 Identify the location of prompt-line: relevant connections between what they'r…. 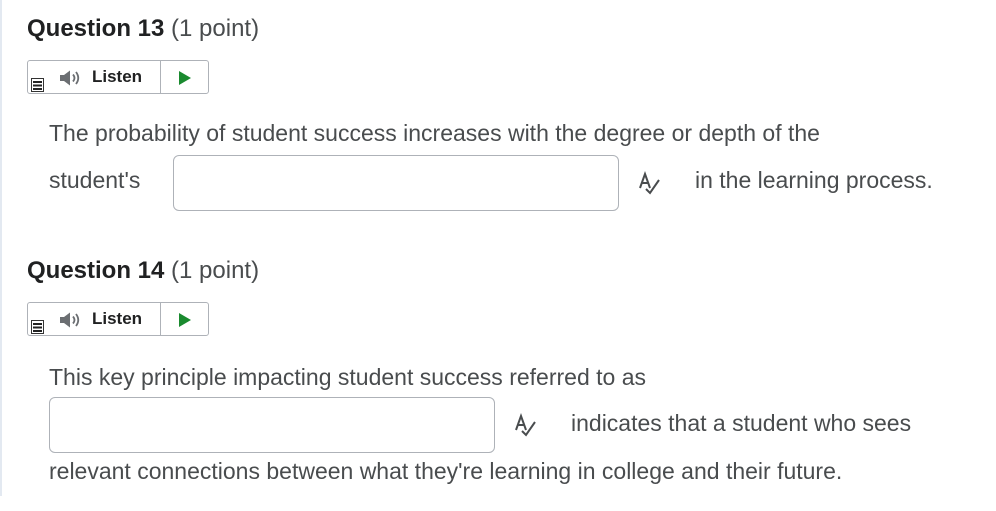
(446, 471).